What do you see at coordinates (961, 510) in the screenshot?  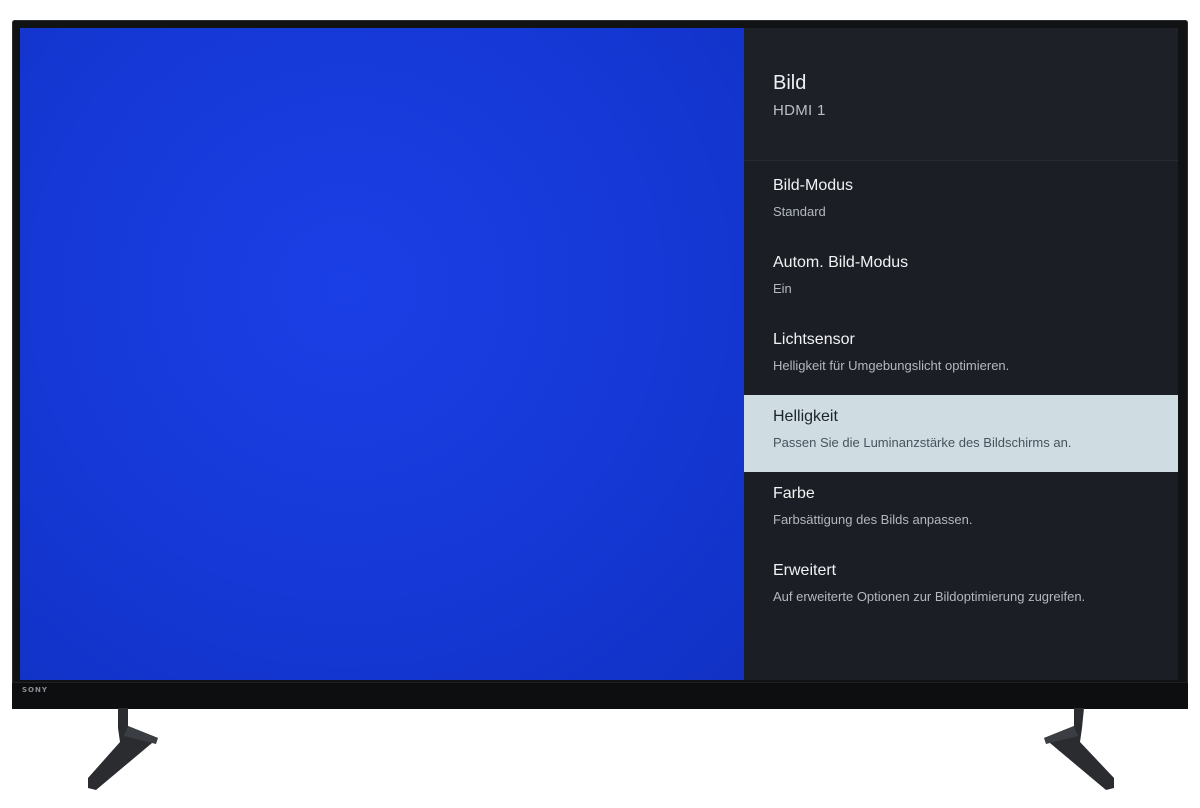 I see `menu-item-farbe: Farbe Farbsättigung des Bilds anpassen.` at bounding box center [961, 510].